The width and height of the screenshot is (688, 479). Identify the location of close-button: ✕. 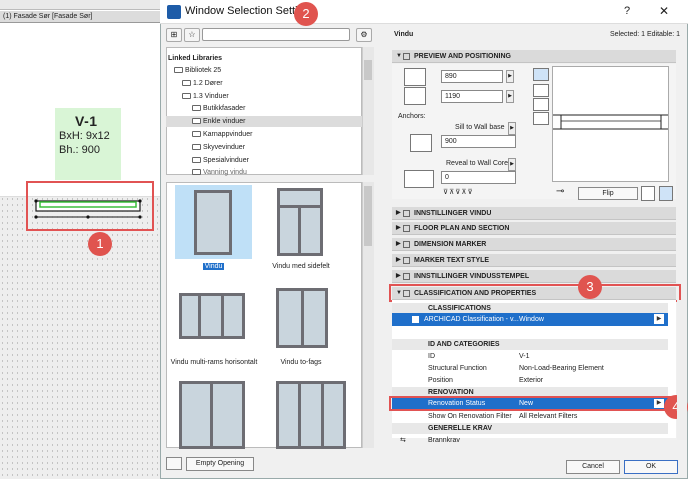
(664, 11).